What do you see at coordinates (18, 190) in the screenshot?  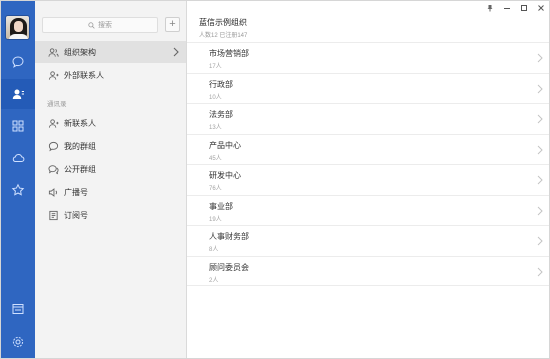 I see `favorites-icon` at bounding box center [18, 190].